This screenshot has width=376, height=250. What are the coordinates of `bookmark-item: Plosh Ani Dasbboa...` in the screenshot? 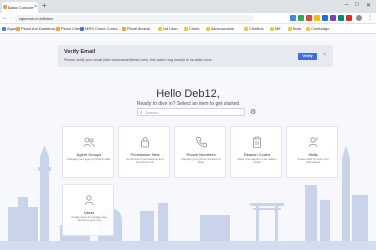 It's located at (37, 28).